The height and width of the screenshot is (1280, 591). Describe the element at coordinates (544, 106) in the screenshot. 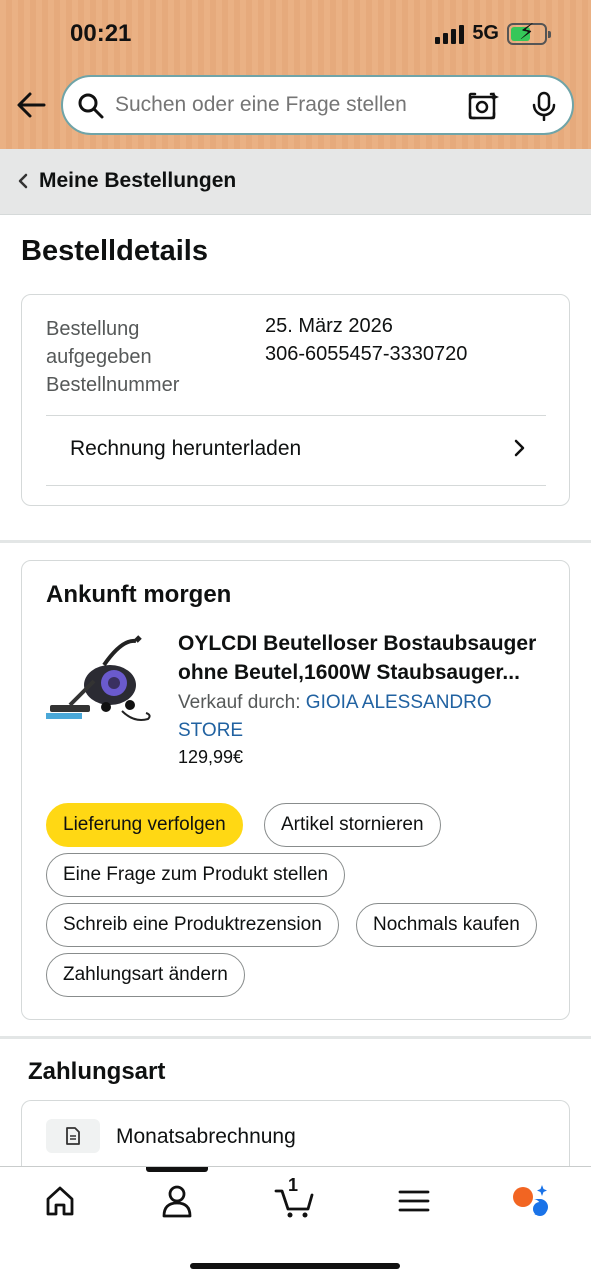

I see `microphone-icon` at that location.